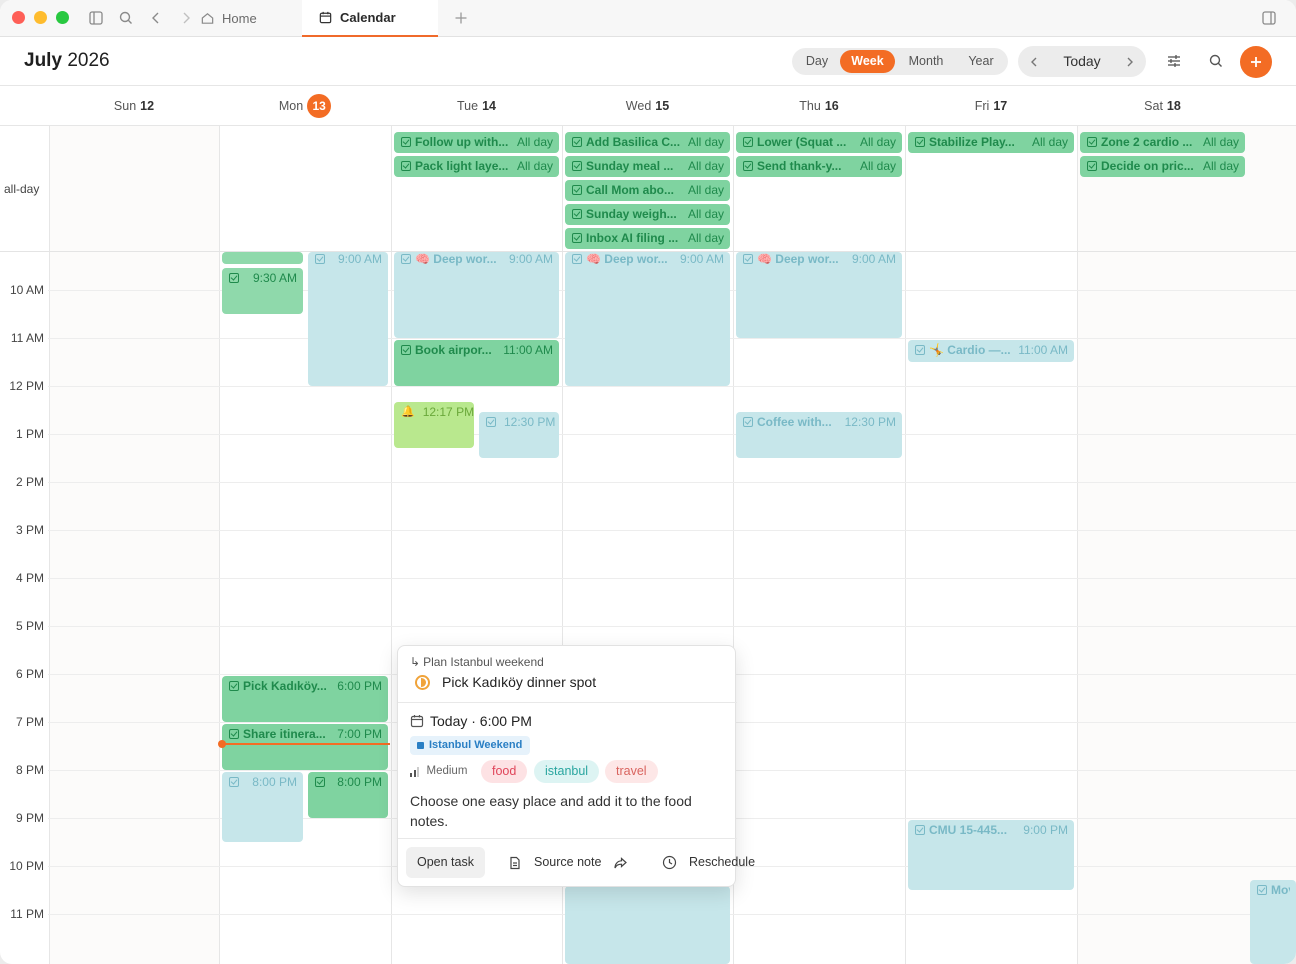 The width and height of the screenshot is (1296, 964). What do you see at coordinates (476, 363) in the screenshot?
I see `task-event: Book airpor... 11:00 AM` at bounding box center [476, 363].